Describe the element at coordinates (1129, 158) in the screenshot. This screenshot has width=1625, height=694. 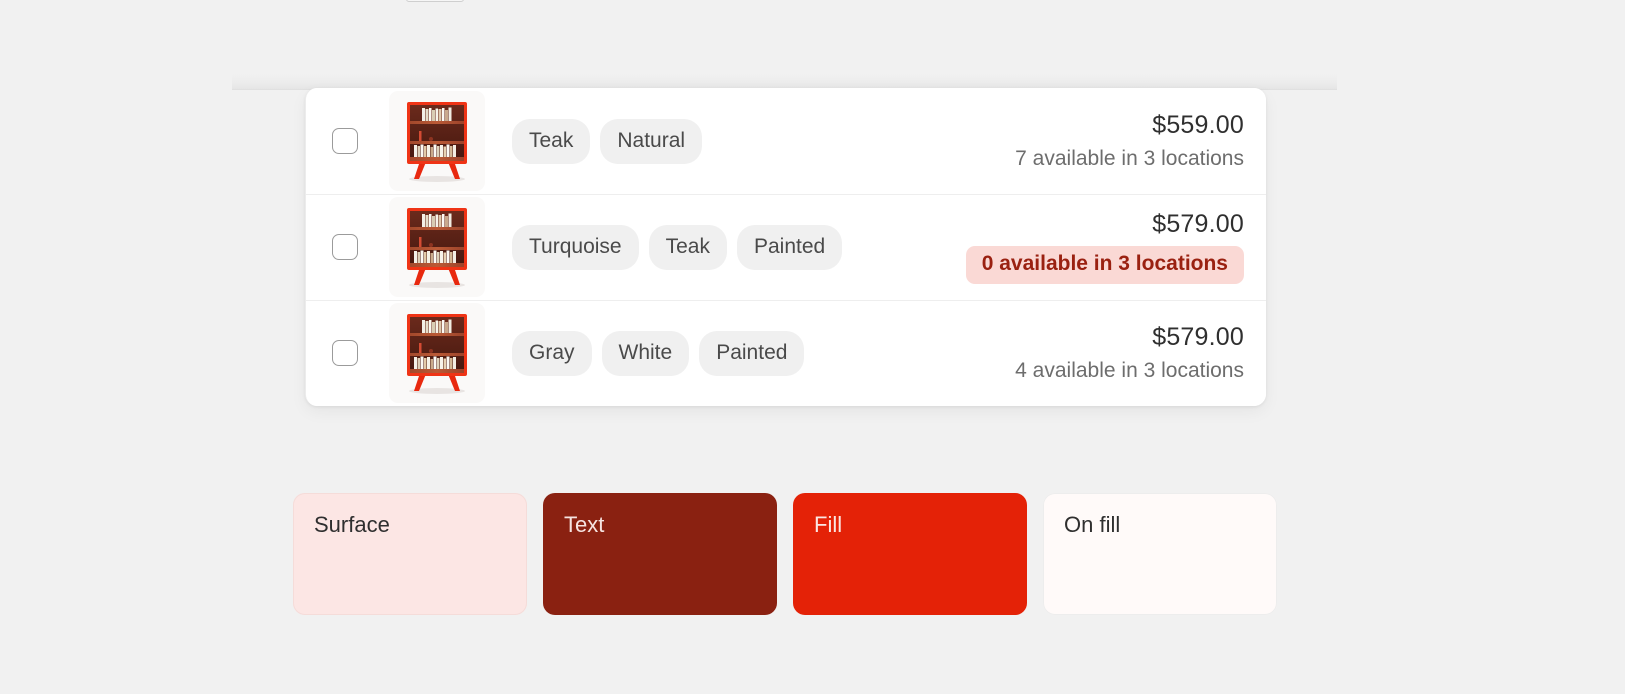
I see `variant-availability: 7 available in 3 locations` at that location.